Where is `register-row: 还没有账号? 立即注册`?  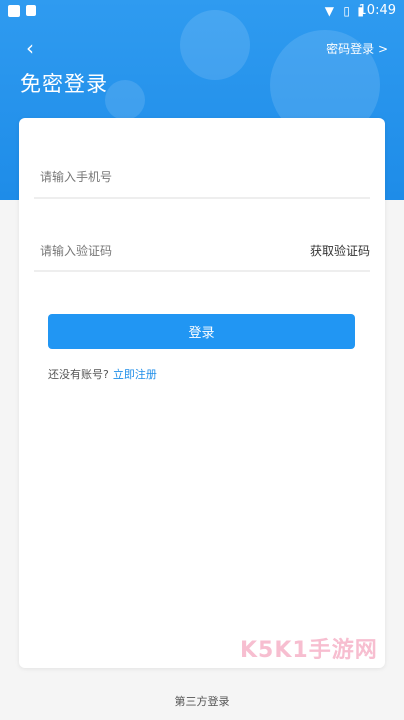
register-row: 还没有账号? 立即注册 is located at coordinates (102, 374).